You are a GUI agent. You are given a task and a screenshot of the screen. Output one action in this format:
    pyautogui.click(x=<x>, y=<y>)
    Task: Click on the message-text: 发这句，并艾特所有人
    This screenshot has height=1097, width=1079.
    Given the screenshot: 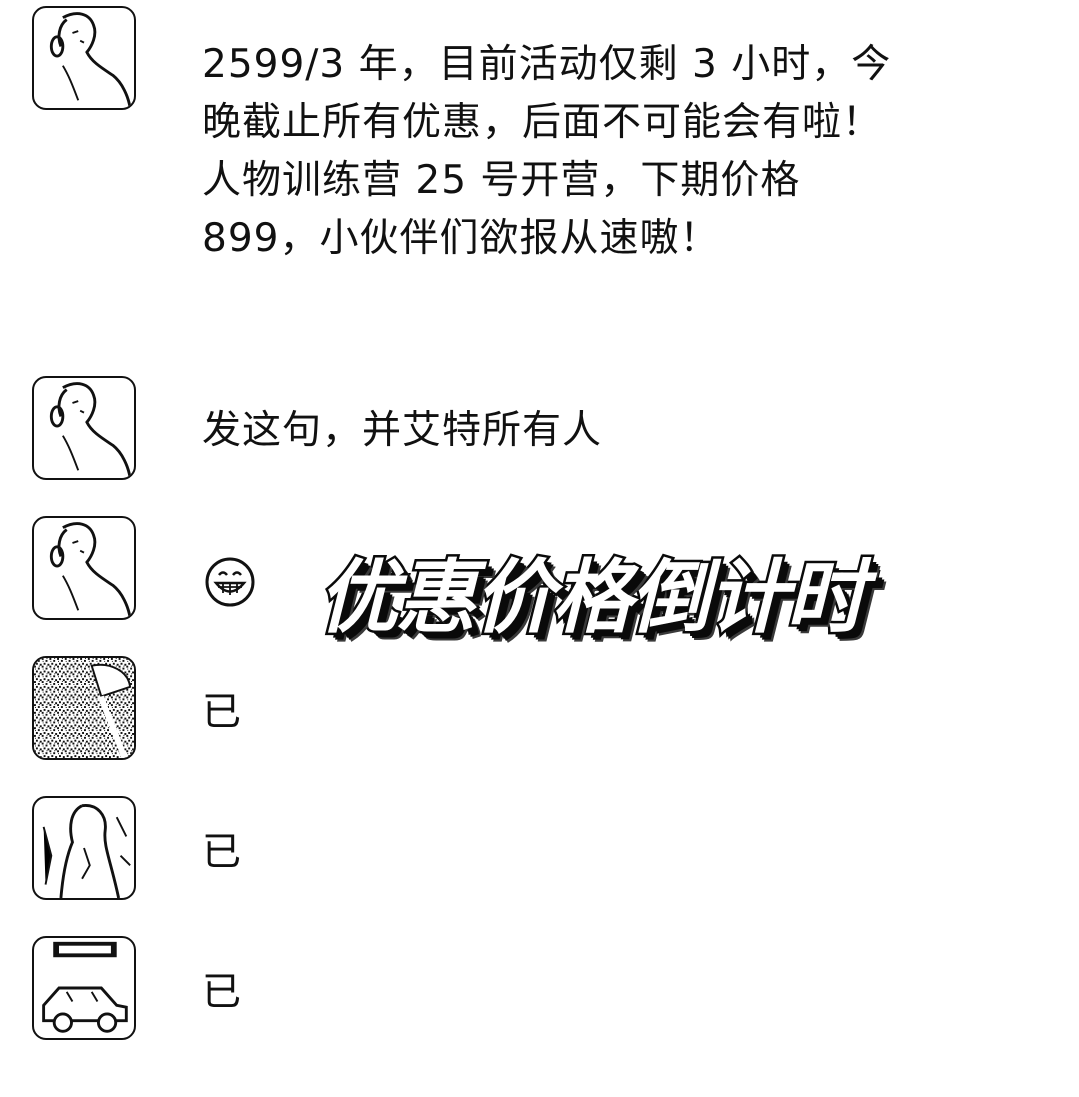 What is the action you would take?
    pyautogui.click(x=402, y=430)
    